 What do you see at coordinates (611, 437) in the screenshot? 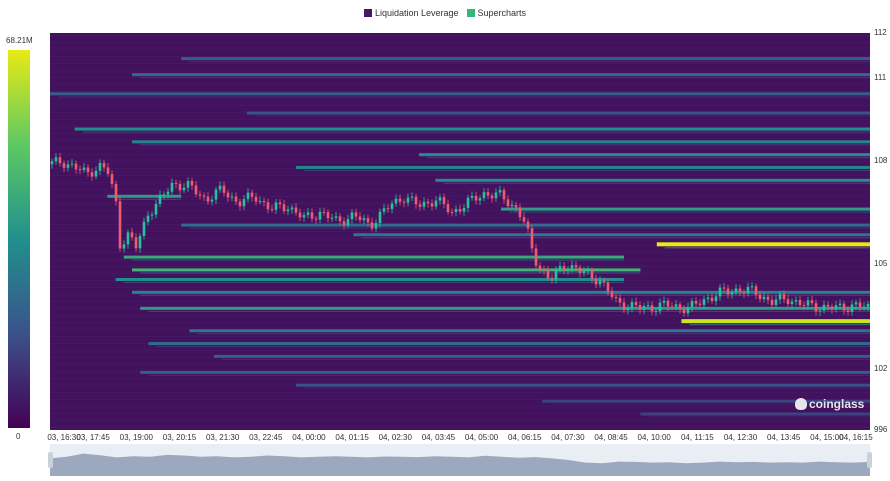
I see `x-tick-label: 04, 08:45` at bounding box center [611, 437].